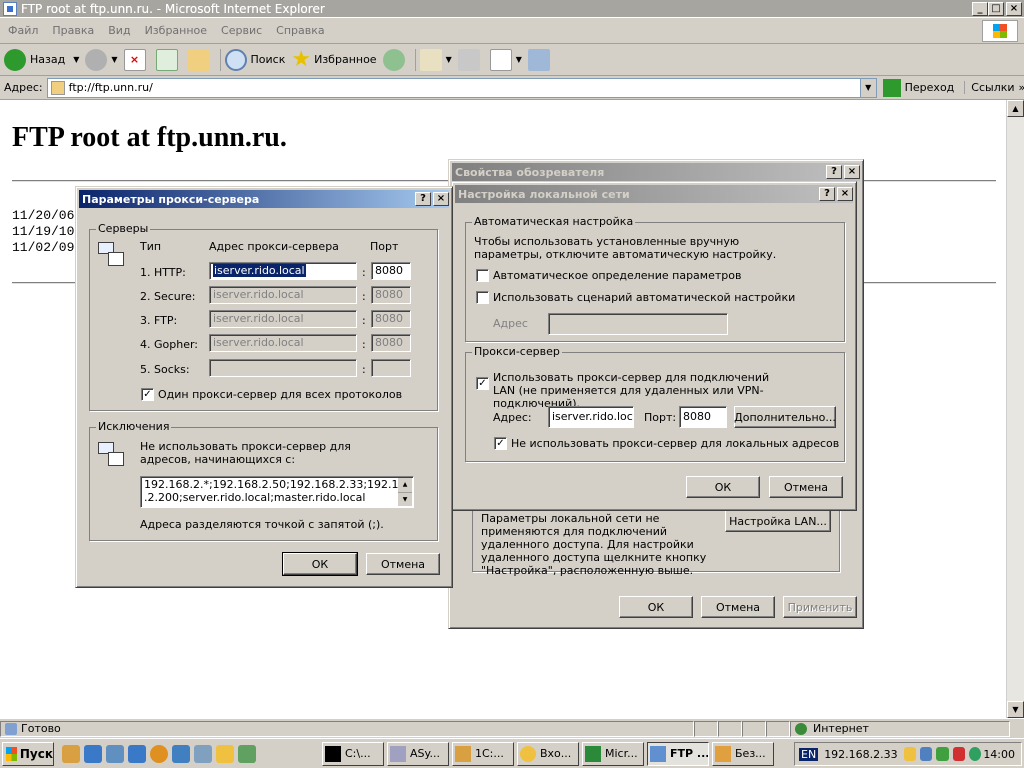 The height and width of the screenshot is (768, 1024). Describe the element at coordinates (283, 295) in the screenshot. I see `secure-address-input: iserver.rido.local` at that location.